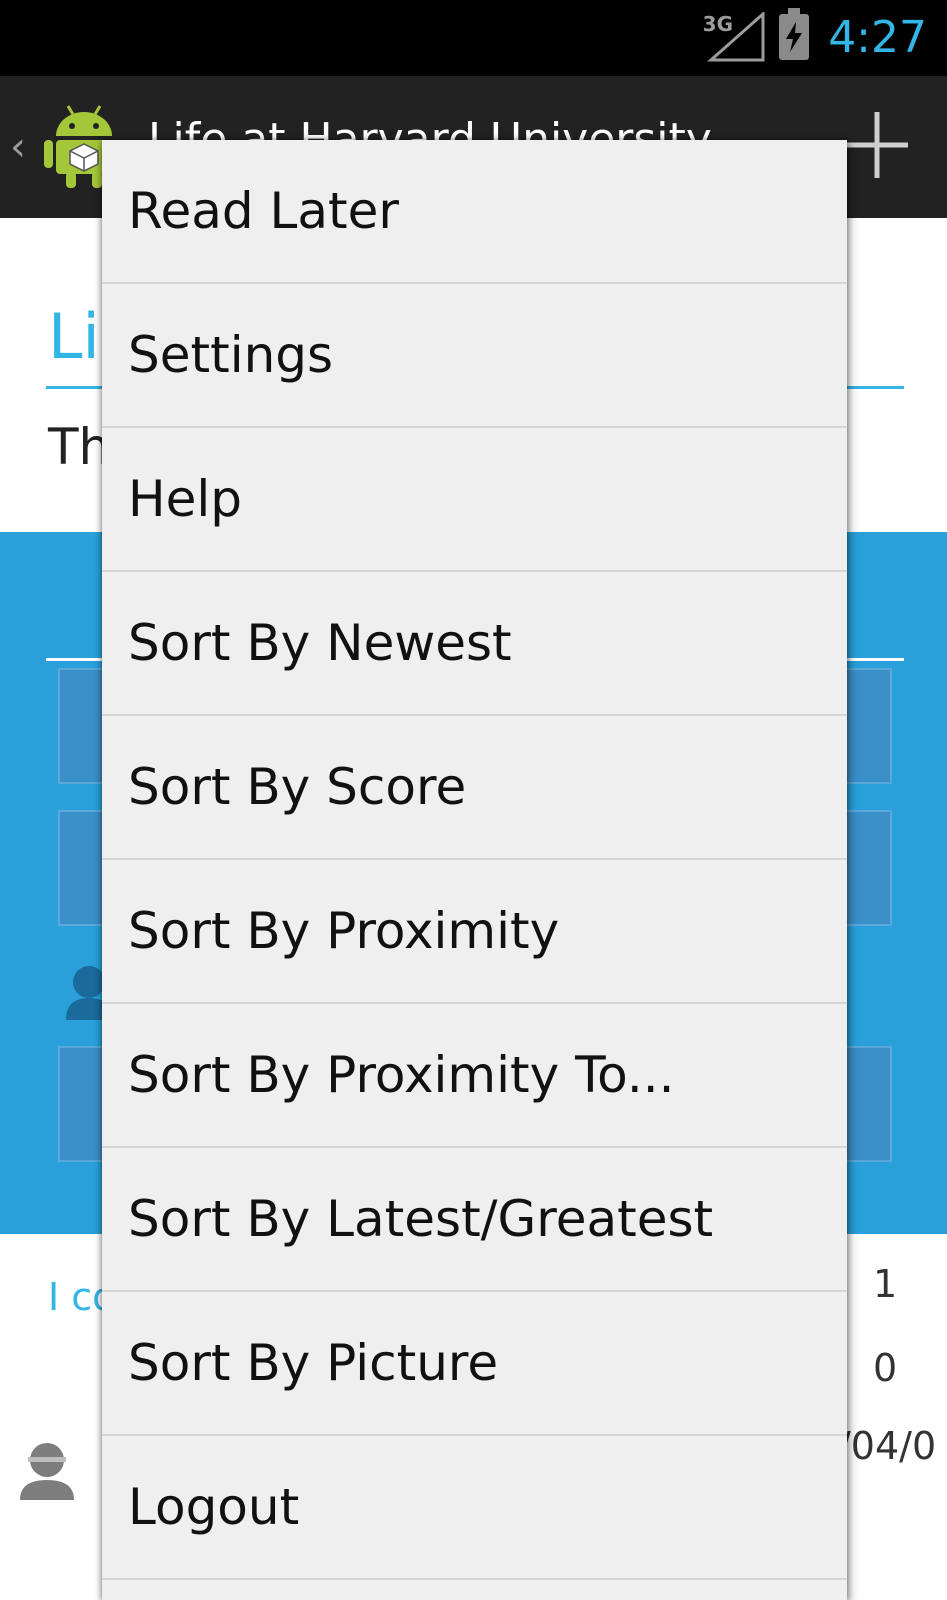 The width and height of the screenshot is (947, 1600). Describe the element at coordinates (74, 336) in the screenshot. I see `page-heading: Li` at that location.